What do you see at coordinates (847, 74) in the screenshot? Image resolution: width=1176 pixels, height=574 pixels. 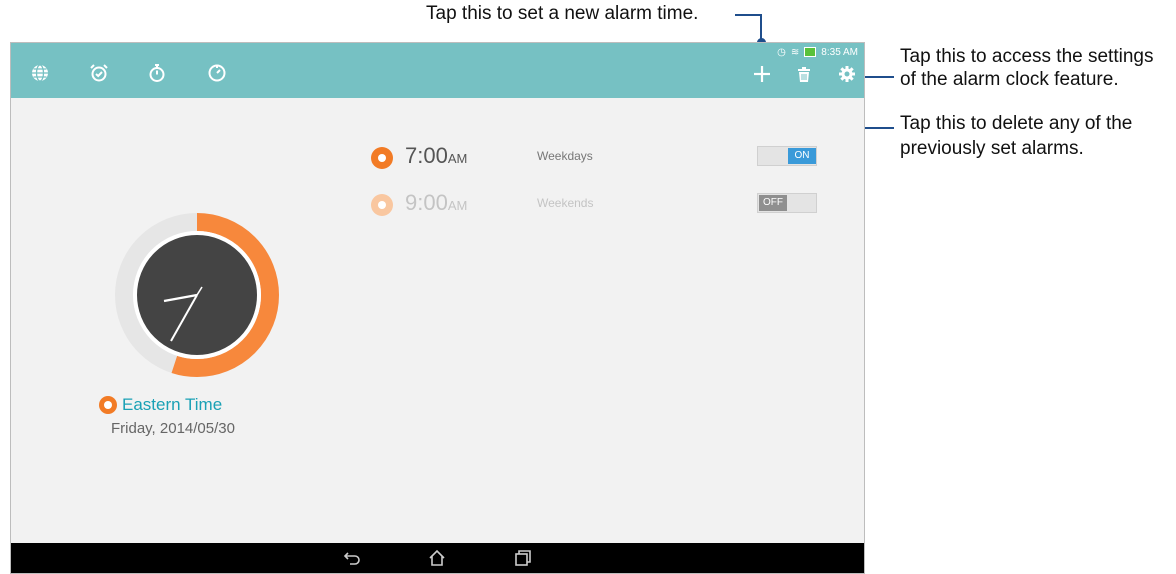 I see `gear-icon` at bounding box center [847, 74].